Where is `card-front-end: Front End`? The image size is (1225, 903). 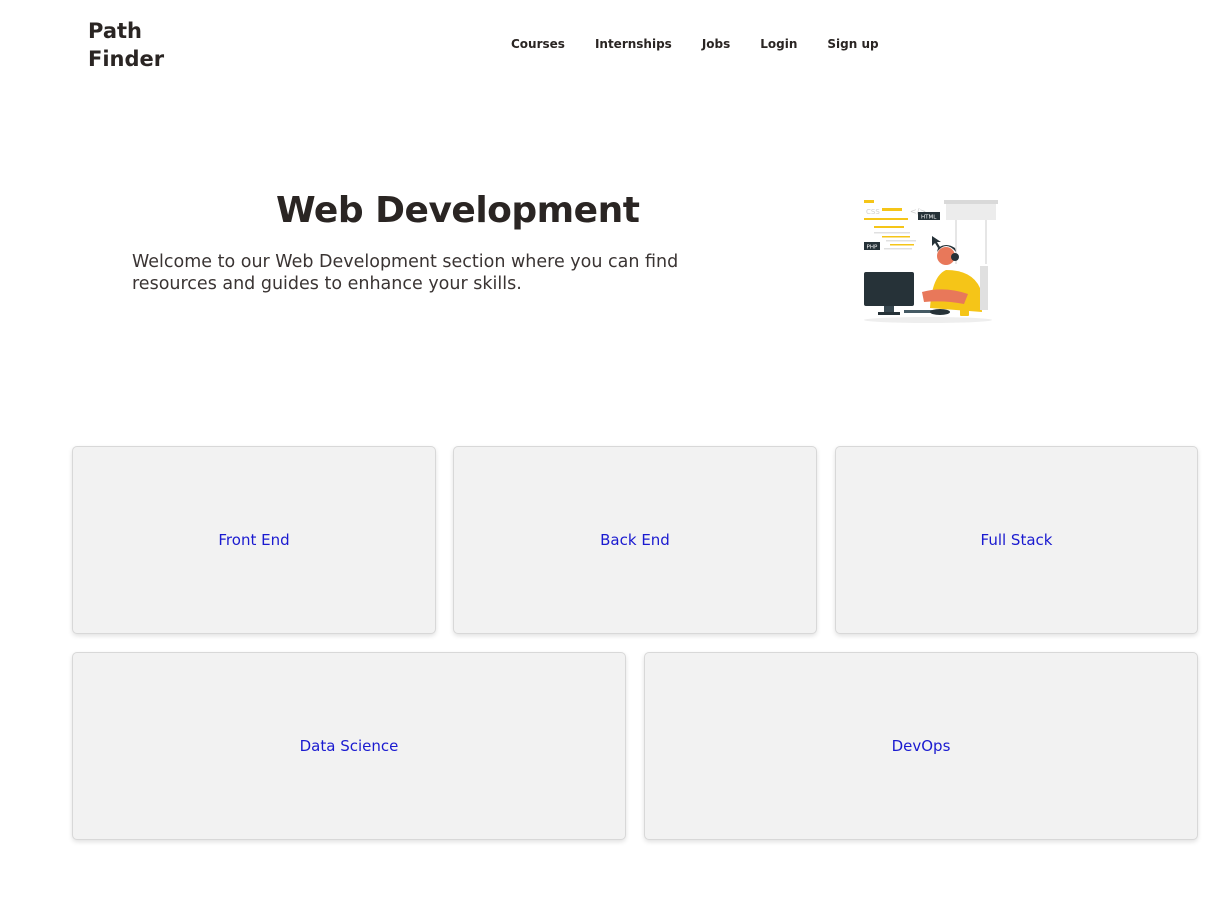
card-front-end: Front End is located at coordinates (254, 540).